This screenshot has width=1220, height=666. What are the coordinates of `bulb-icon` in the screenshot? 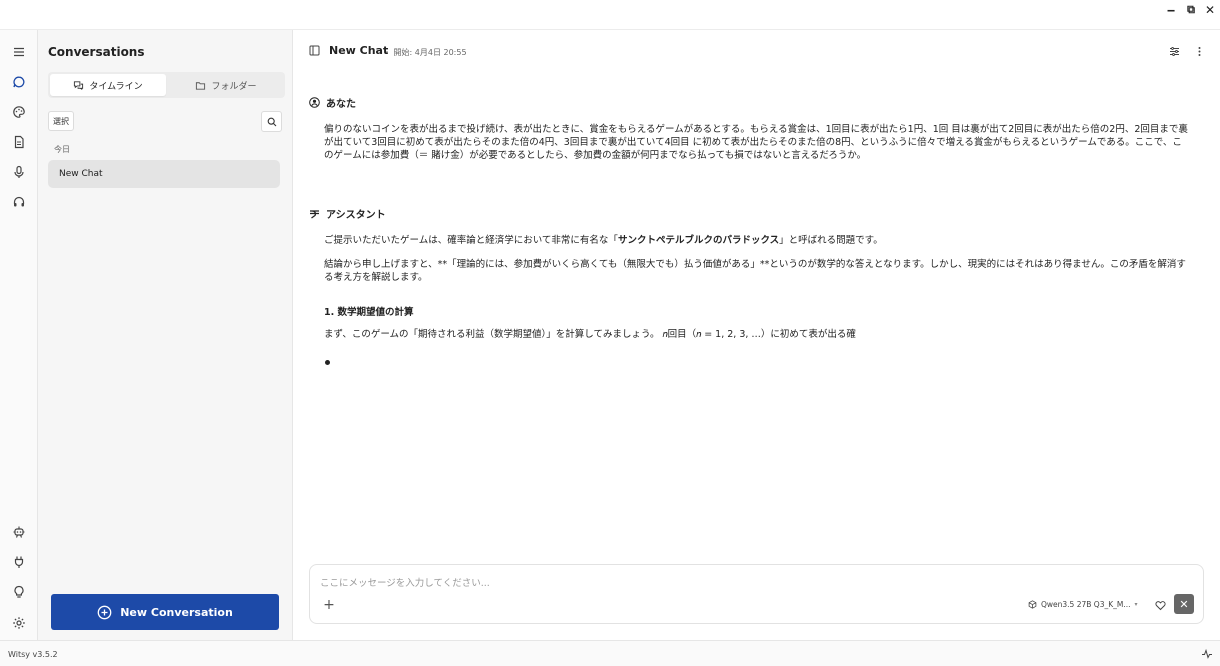 It's located at (19, 592).